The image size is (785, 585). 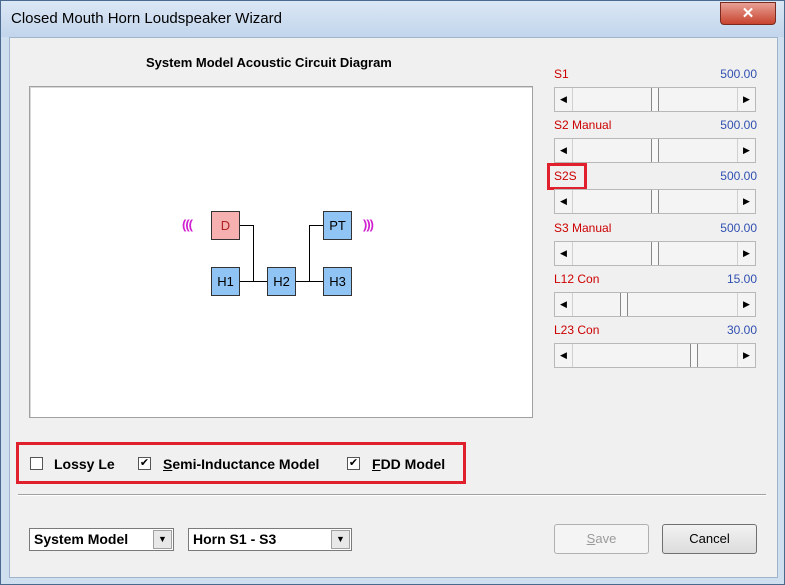 What do you see at coordinates (81, 539) in the screenshot?
I see `model-select-value: System Model` at bounding box center [81, 539].